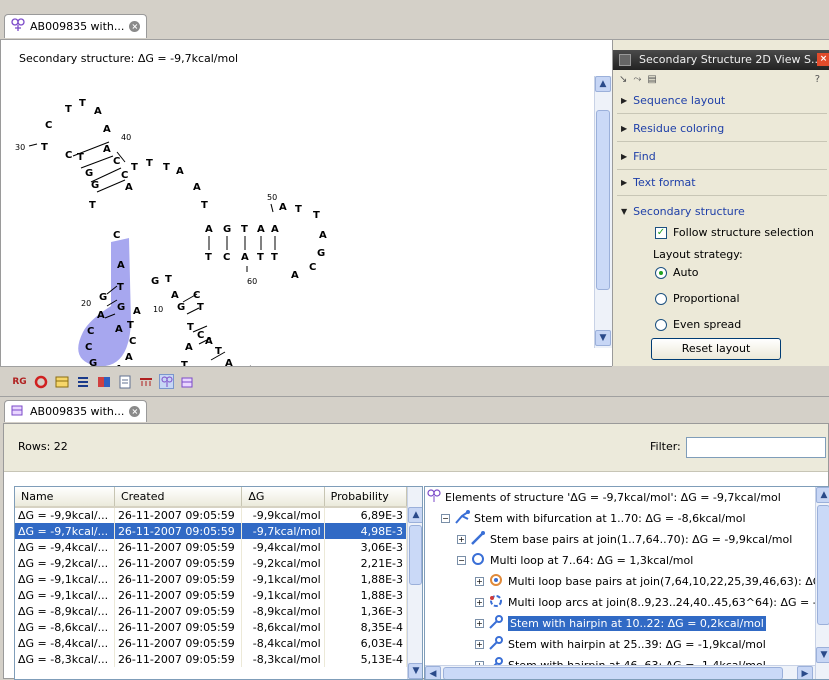 The width and height of the screenshot is (829, 680). Describe the element at coordinates (624, 100) in the screenshot. I see `triangle-right-icon: ▶` at that location.